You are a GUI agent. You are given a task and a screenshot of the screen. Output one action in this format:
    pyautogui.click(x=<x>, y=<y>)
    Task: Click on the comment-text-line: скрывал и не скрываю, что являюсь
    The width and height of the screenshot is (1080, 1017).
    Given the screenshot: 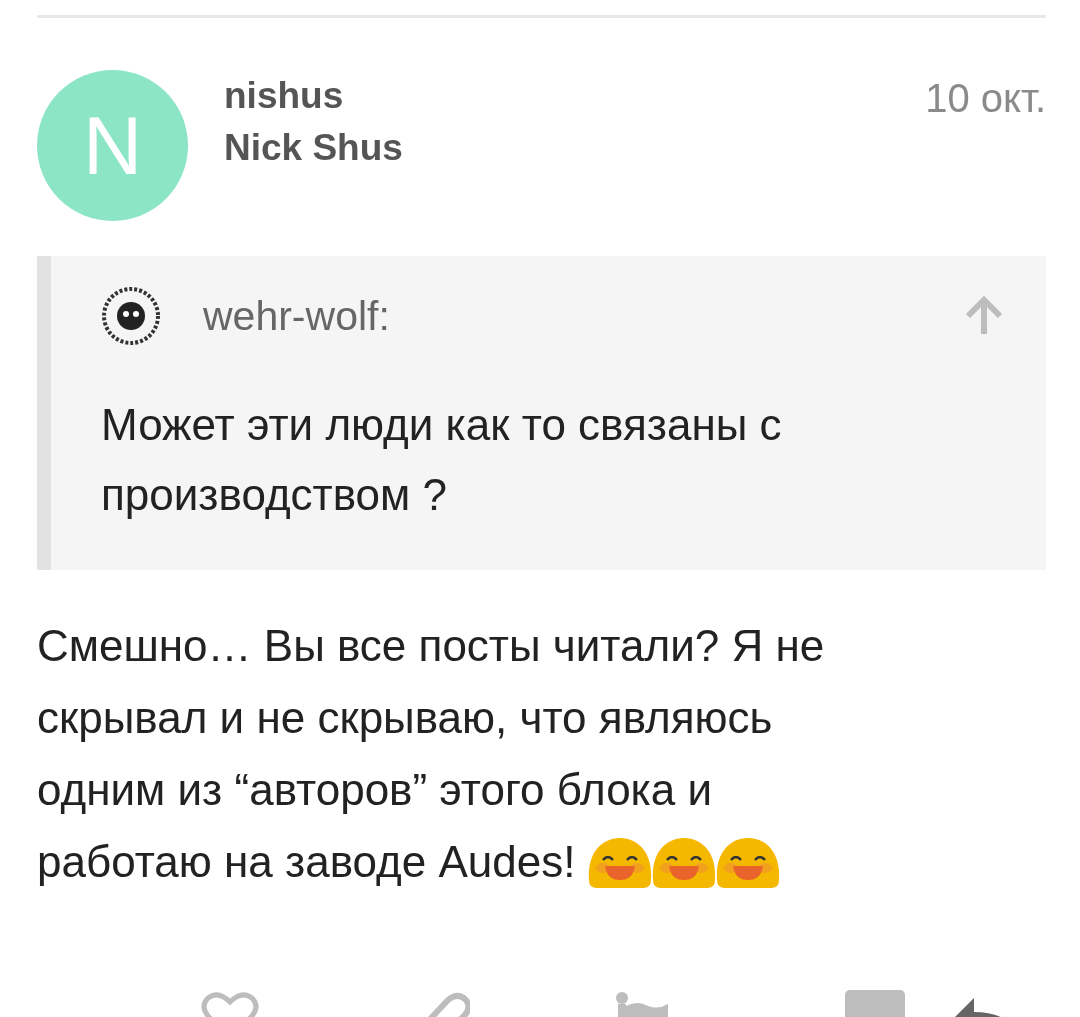 What is the action you would take?
    pyautogui.click(x=405, y=718)
    